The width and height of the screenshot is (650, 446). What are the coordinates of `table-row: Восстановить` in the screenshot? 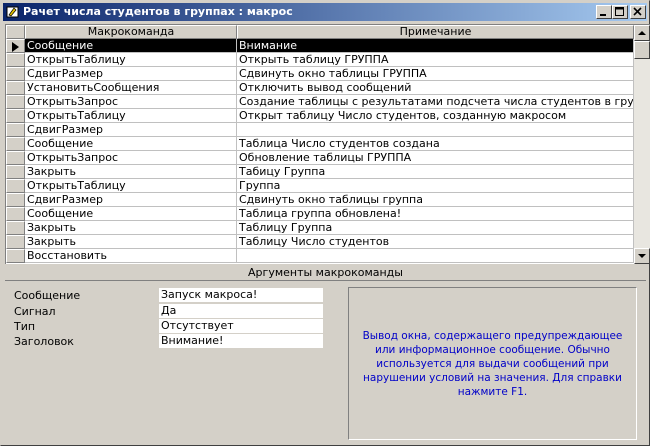 It's located at (320, 256).